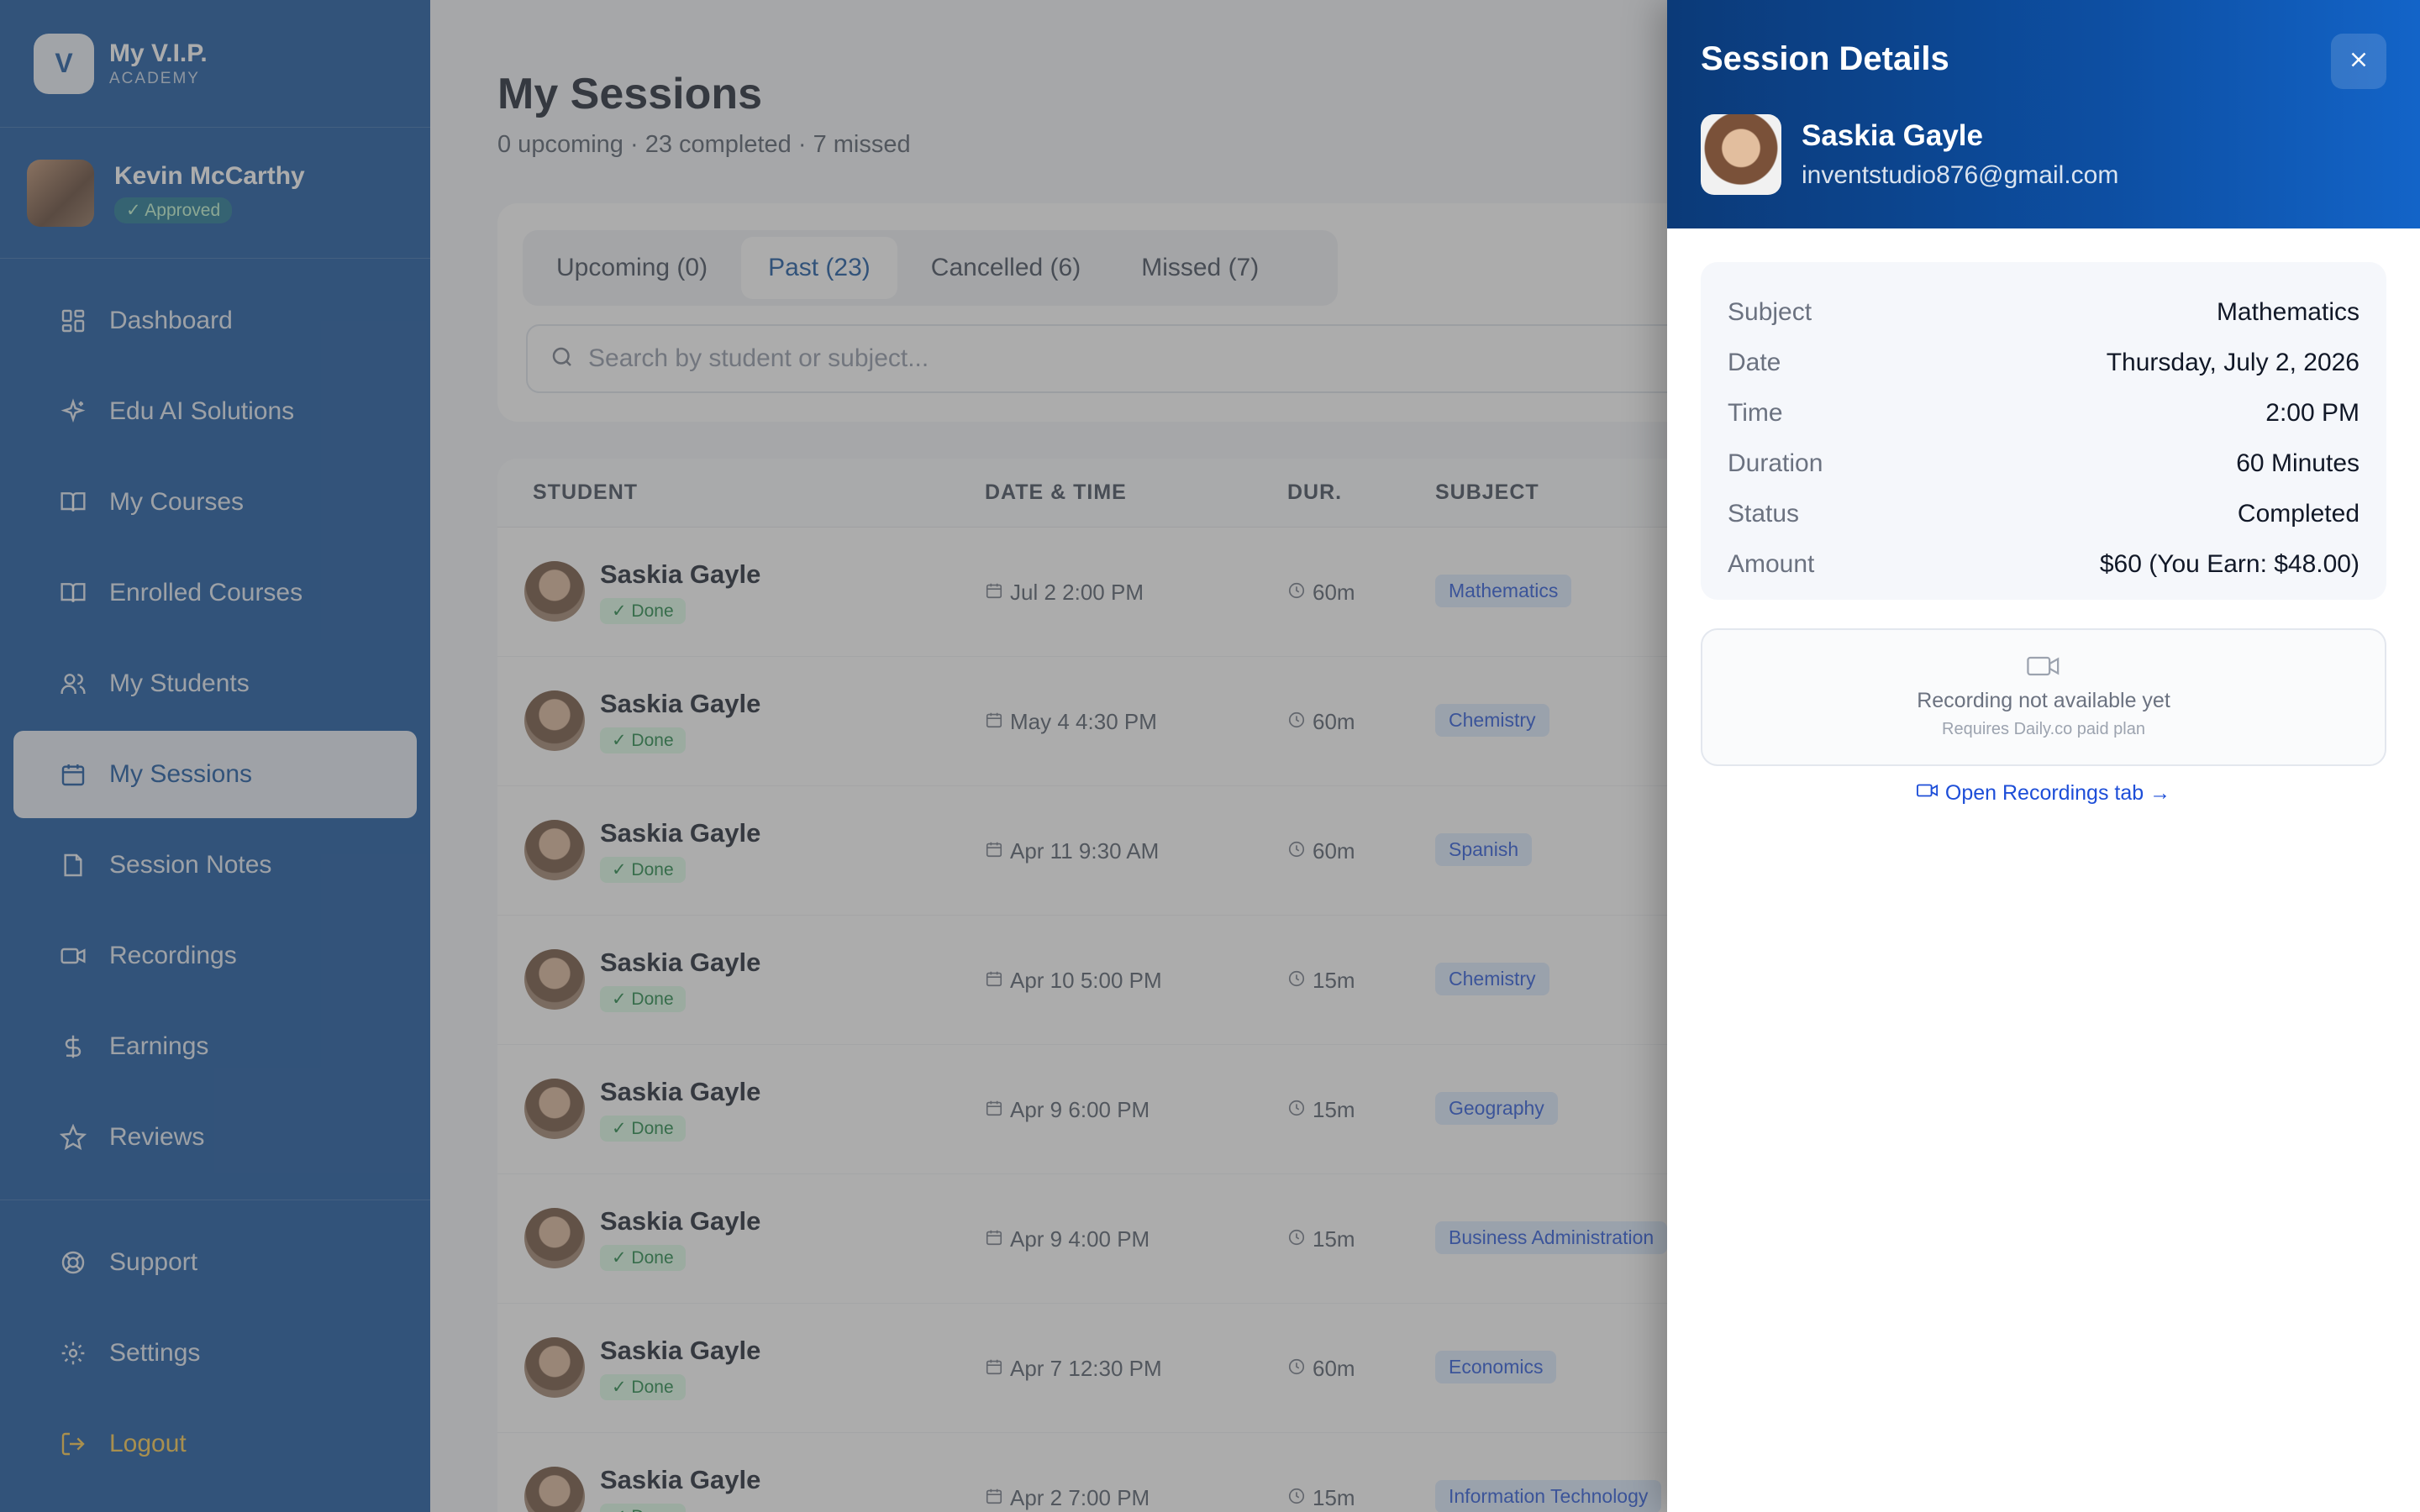  What do you see at coordinates (2044, 729) in the screenshot?
I see `recording-note: Requires Daily.co paid plan` at bounding box center [2044, 729].